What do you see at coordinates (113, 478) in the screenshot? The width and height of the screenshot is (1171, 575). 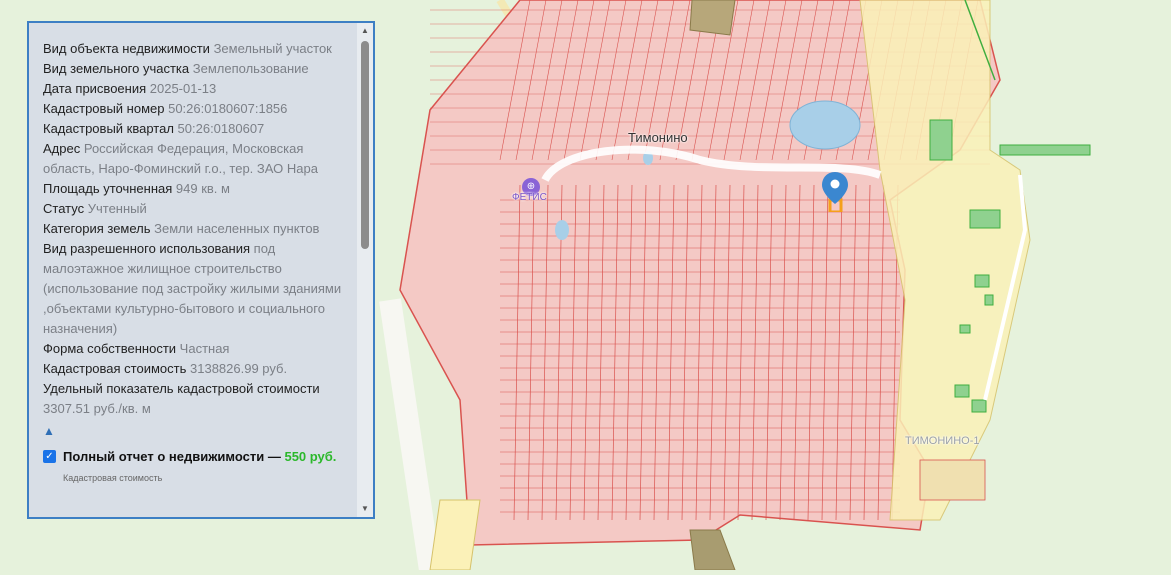 I see `extra-option-label: Кадастровая стоимость` at bounding box center [113, 478].